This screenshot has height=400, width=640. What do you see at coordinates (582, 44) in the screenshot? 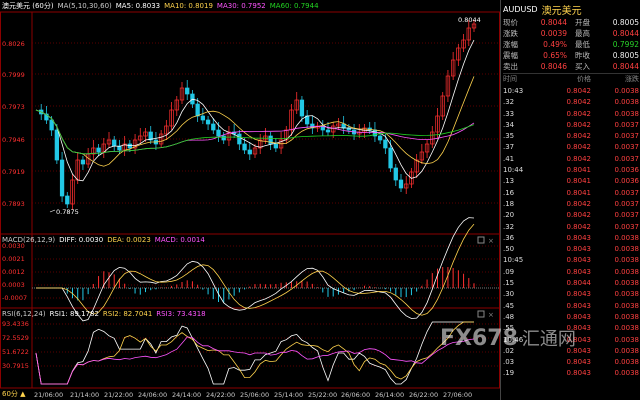
I see `quote-label: 最低` at bounding box center [582, 44].